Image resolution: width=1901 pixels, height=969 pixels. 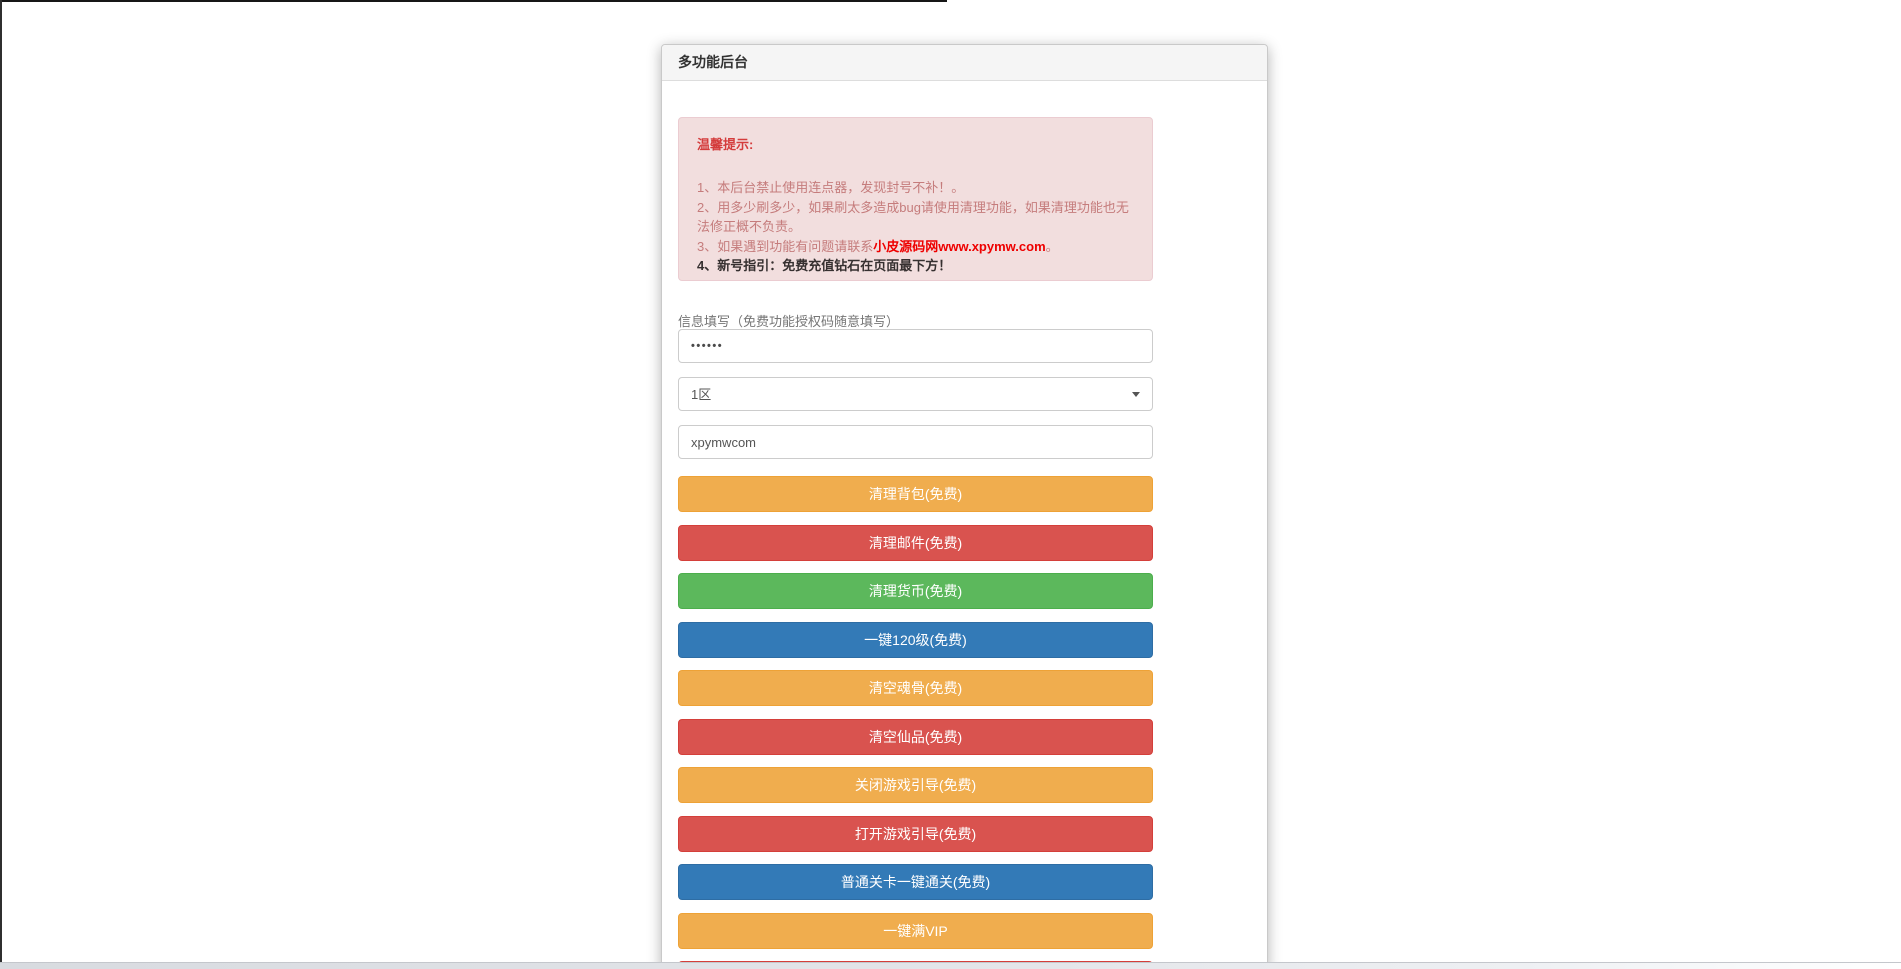 What do you see at coordinates (915, 736) in the screenshot?
I see `action-button-6: 清空仙品(免费)` at bounding box center [915, 736].